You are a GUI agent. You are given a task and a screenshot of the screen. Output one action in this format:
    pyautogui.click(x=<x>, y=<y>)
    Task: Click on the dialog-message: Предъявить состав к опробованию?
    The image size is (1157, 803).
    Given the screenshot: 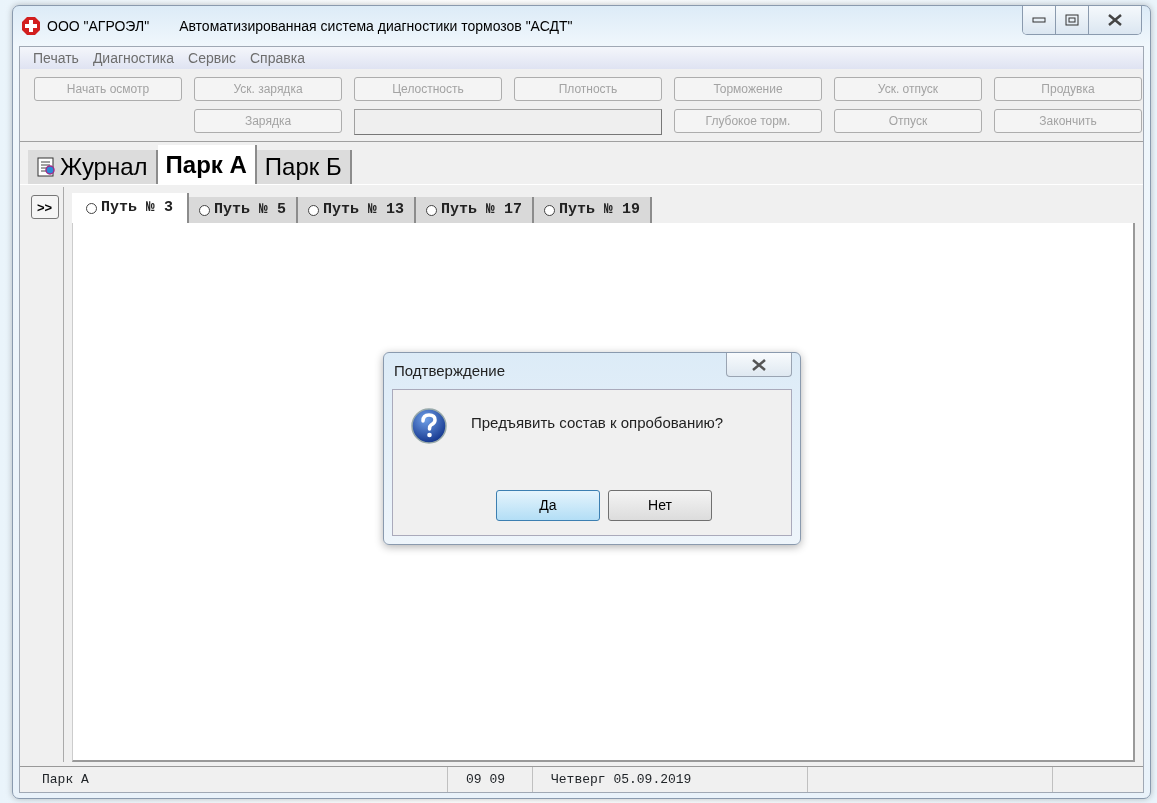 What is the action you would take?
    pyautogui.click(x=597, y=423)
    